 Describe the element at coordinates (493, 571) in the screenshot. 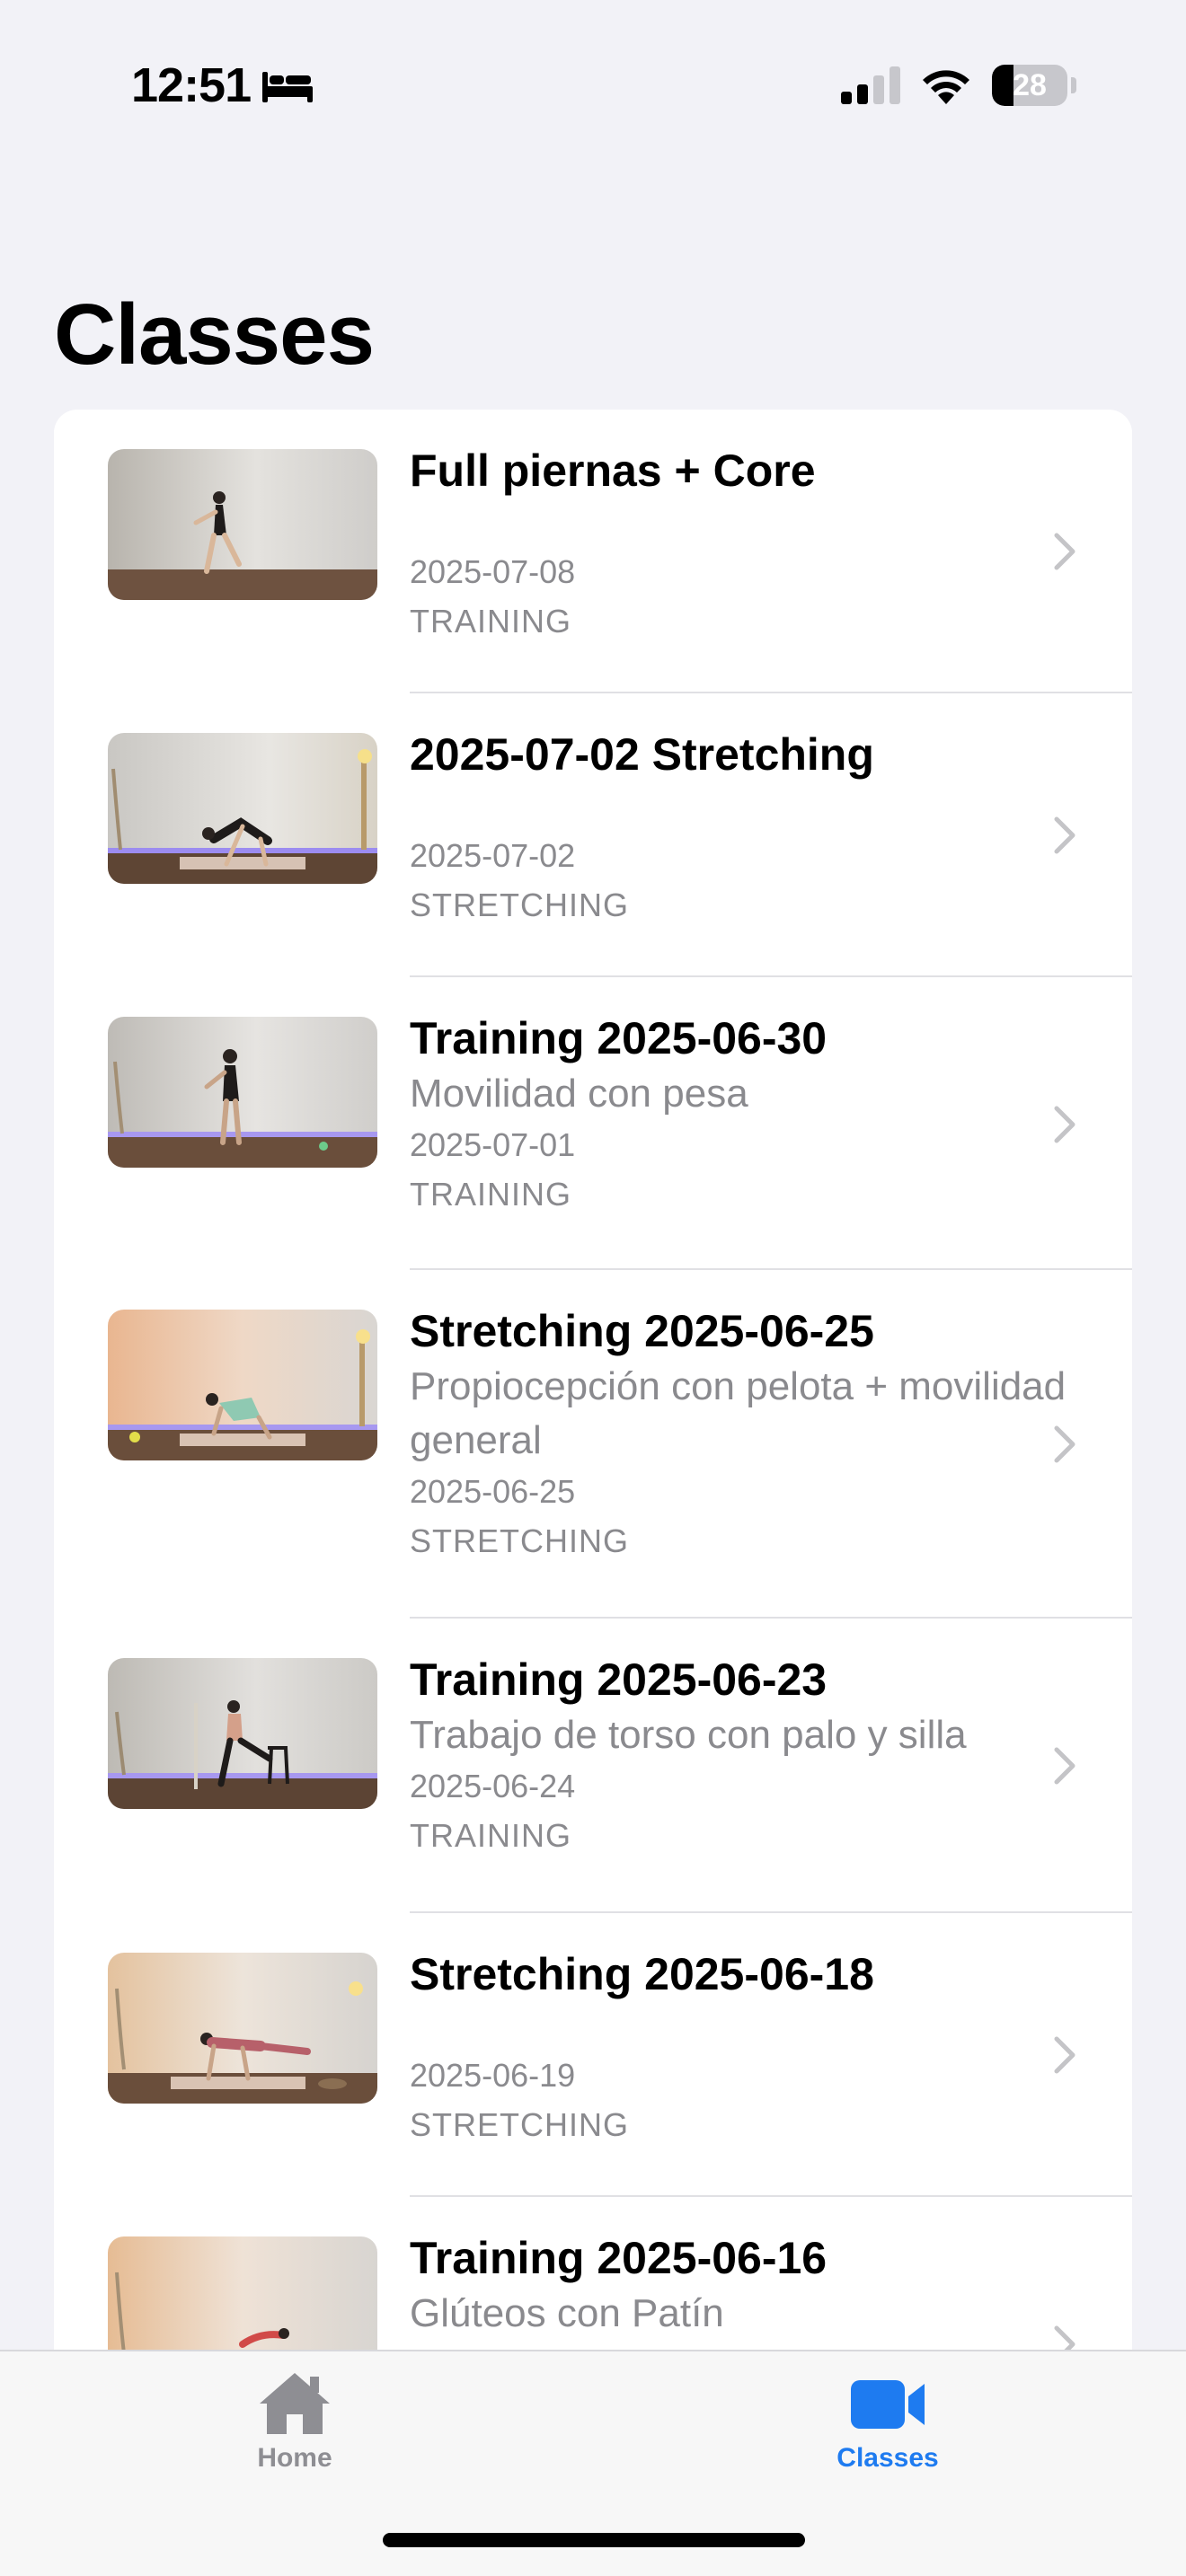

I see `class-date: 2025-07-08` at that location.